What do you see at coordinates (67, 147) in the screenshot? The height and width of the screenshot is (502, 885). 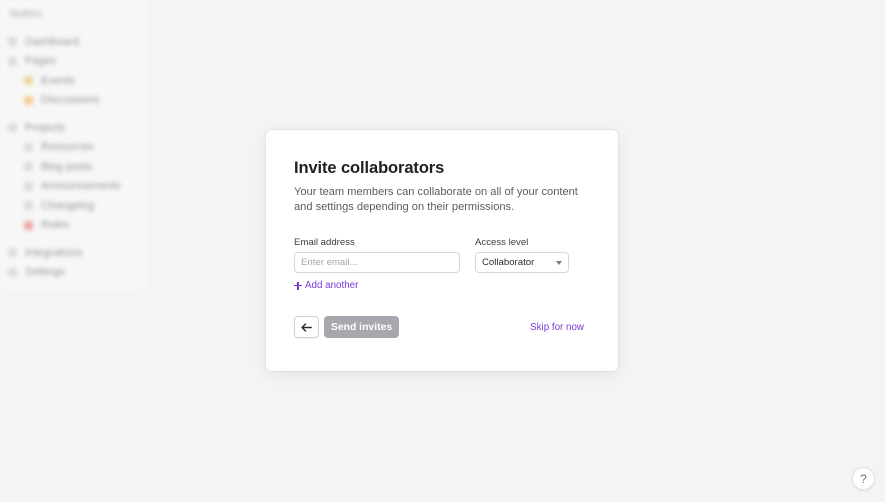 I see `sidebar-item-label: Resources` at bounding box center [67, 147].